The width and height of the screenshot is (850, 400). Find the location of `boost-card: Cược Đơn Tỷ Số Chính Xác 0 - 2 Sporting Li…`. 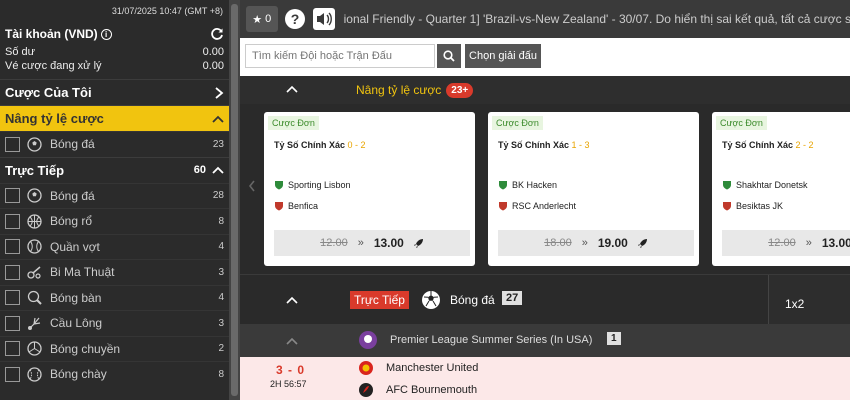

boost-card: Cược Đơn Tỷ Số Chính Xác 0 - 2 Sporting Li… is located at coordinates (369, 189).